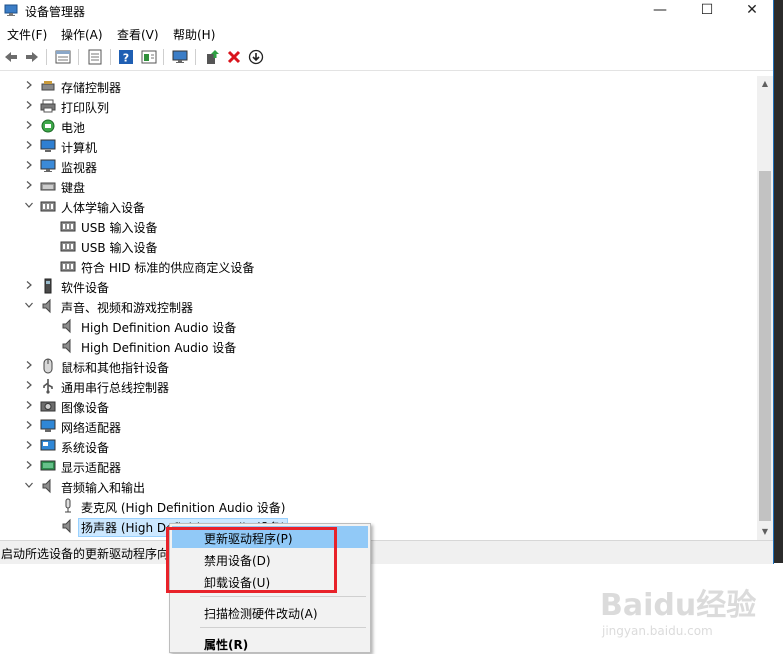  What do you see at coordinates (378, 86) in the screenshot?
I see `device-category-row: 存储控制器` at bounding box center [378, 86].